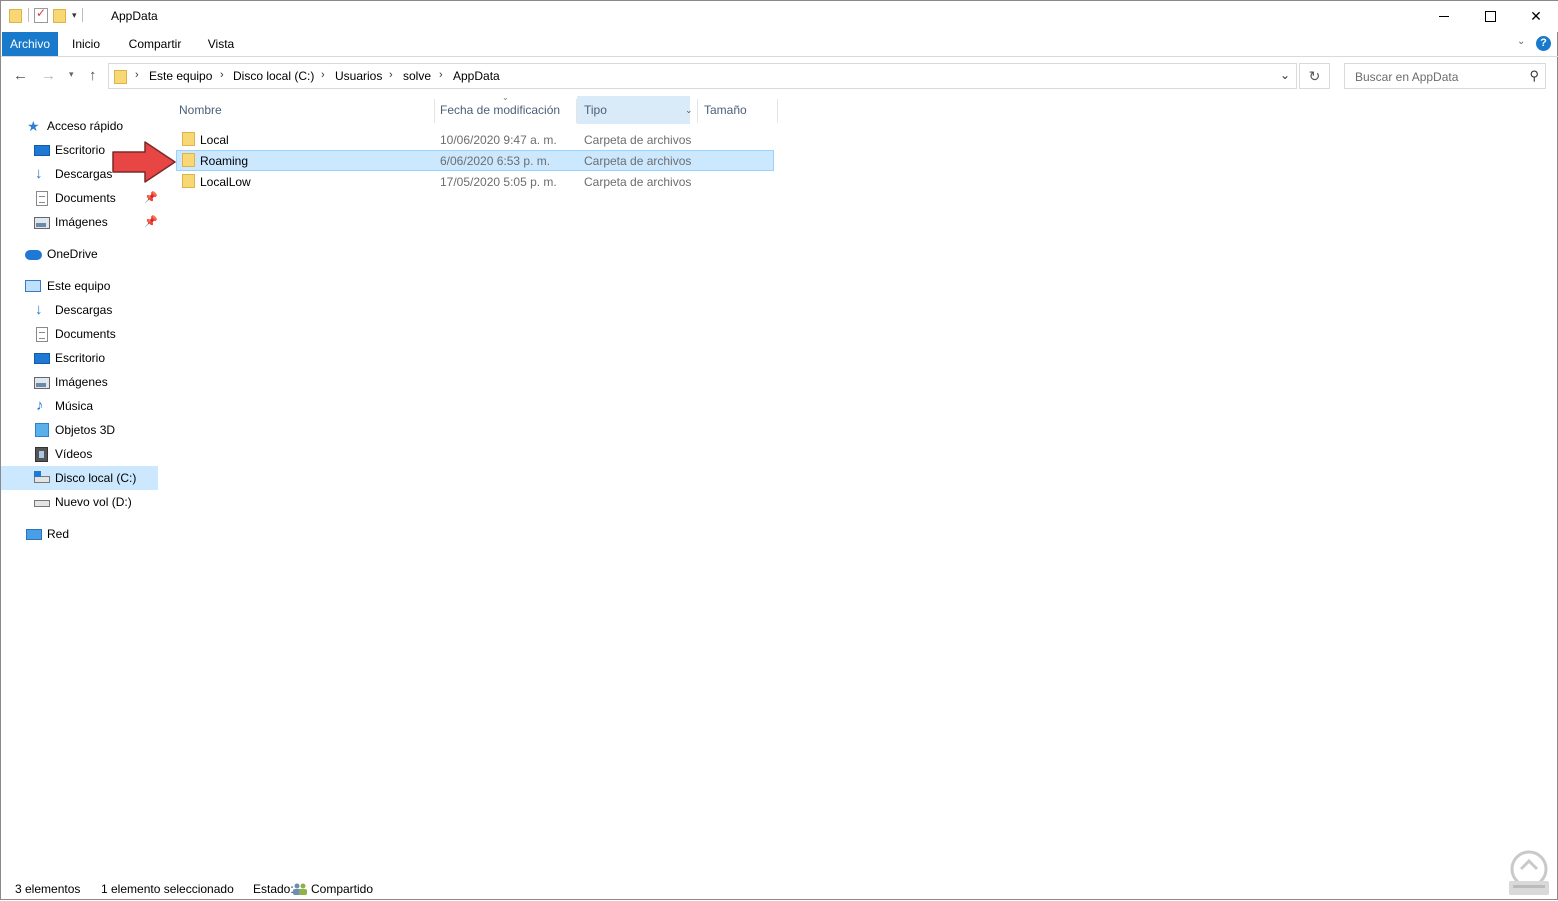 This screenshot has height=901, width=1558. What do you see at coordinates (93, 75) in the screenshot?
I see `up-arrow-icon: ↑` at bounding box center [93, 75].